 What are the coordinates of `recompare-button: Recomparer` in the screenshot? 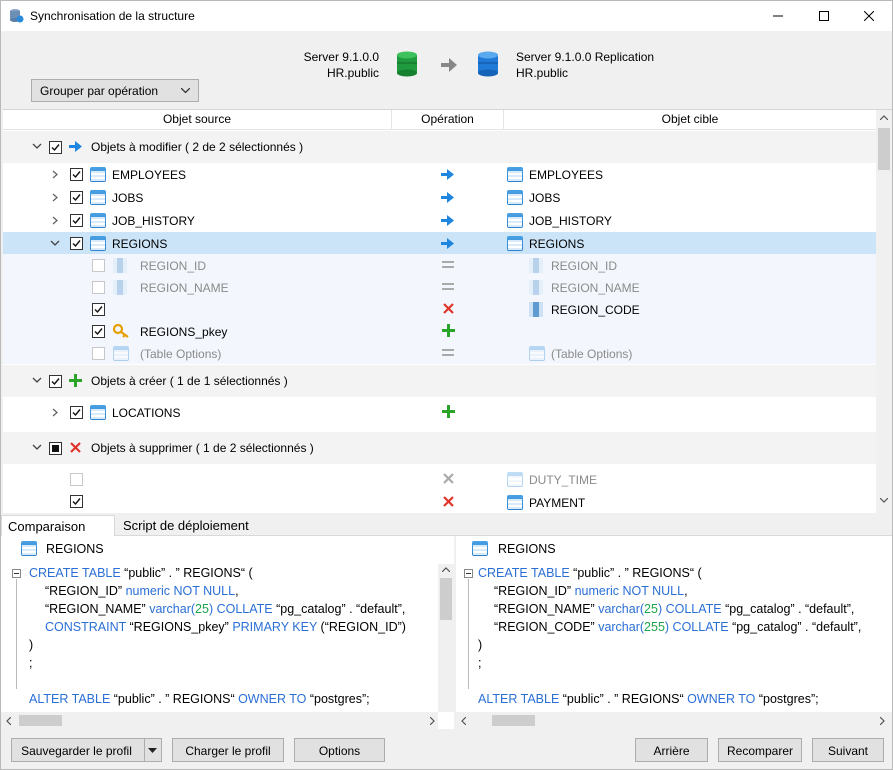 It's located at (760, 750).